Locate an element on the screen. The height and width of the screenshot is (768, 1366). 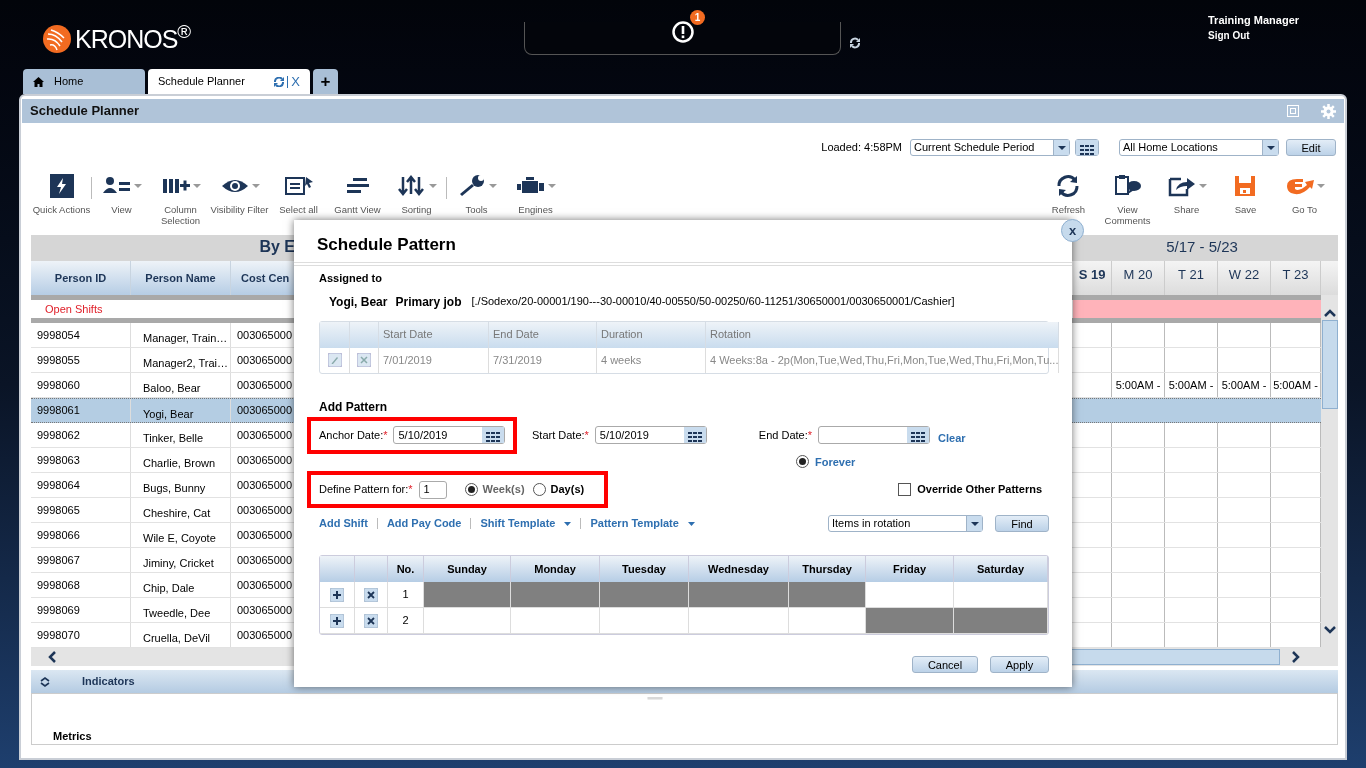
column-header: Start Date is located at coordinates (434, 334).